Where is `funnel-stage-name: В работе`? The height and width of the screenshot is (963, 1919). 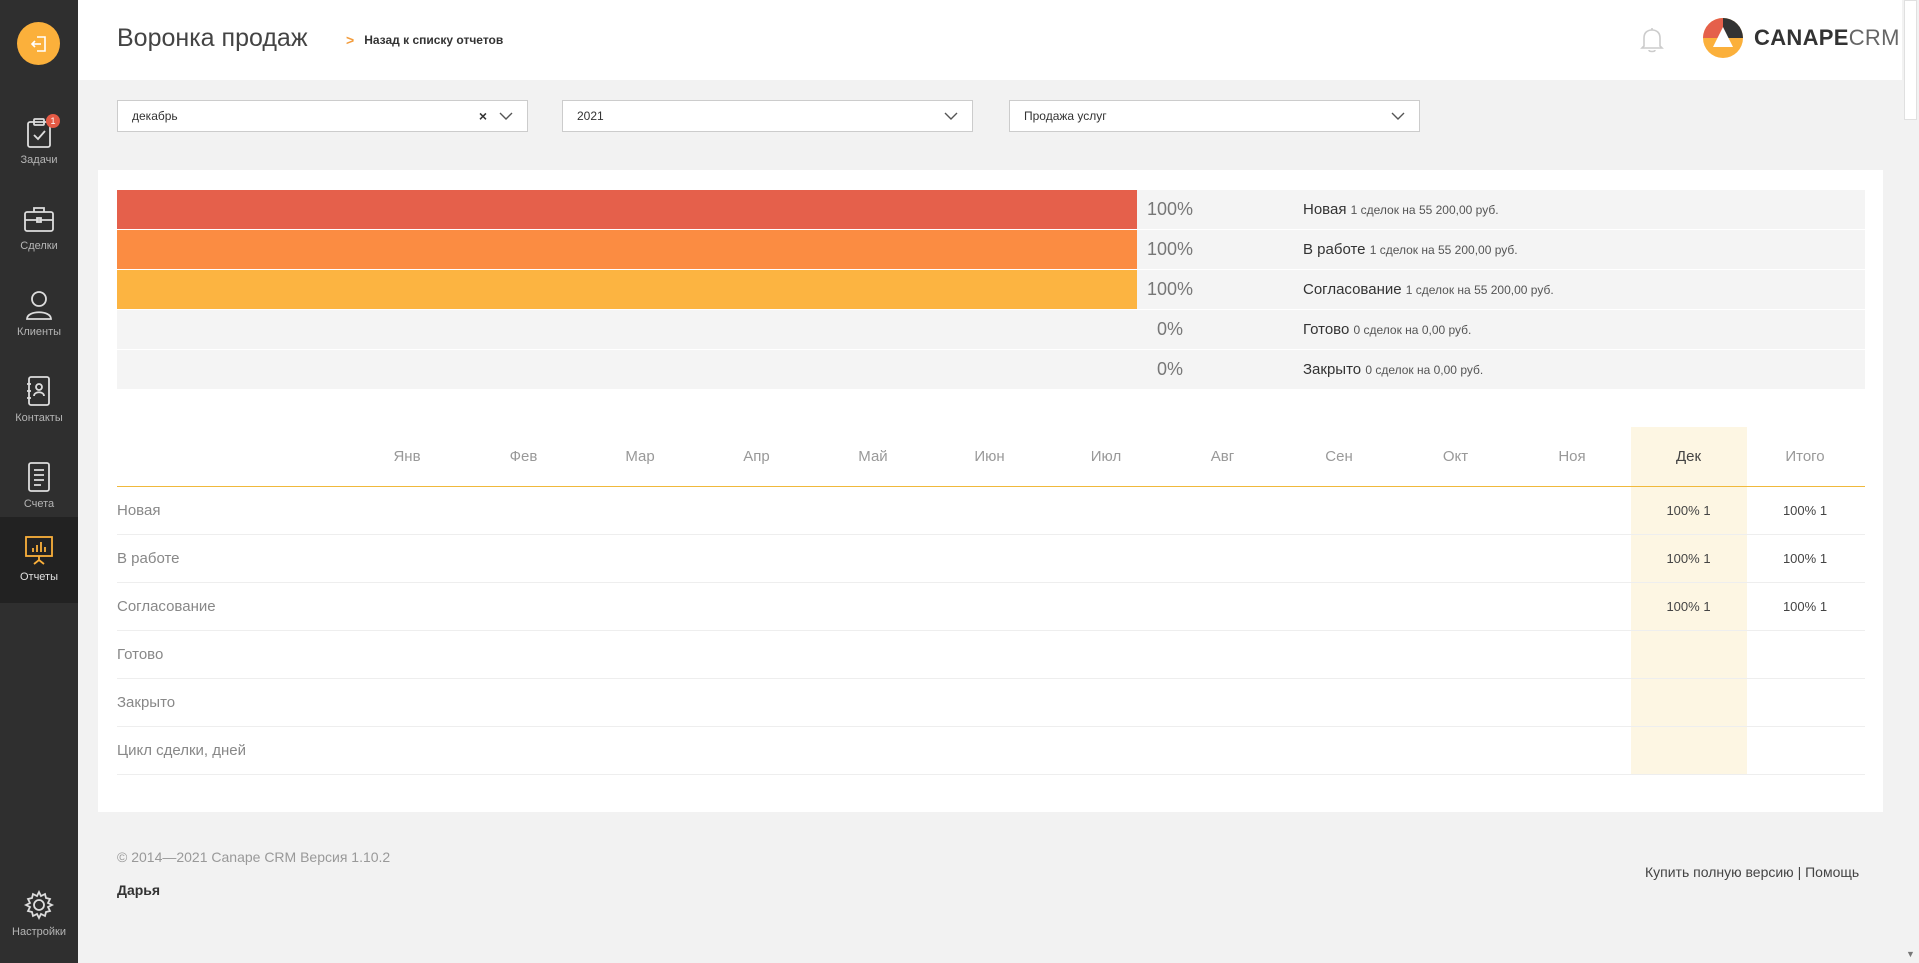 funnel-stage-name: В работе is located at coordinates (1334, 249).